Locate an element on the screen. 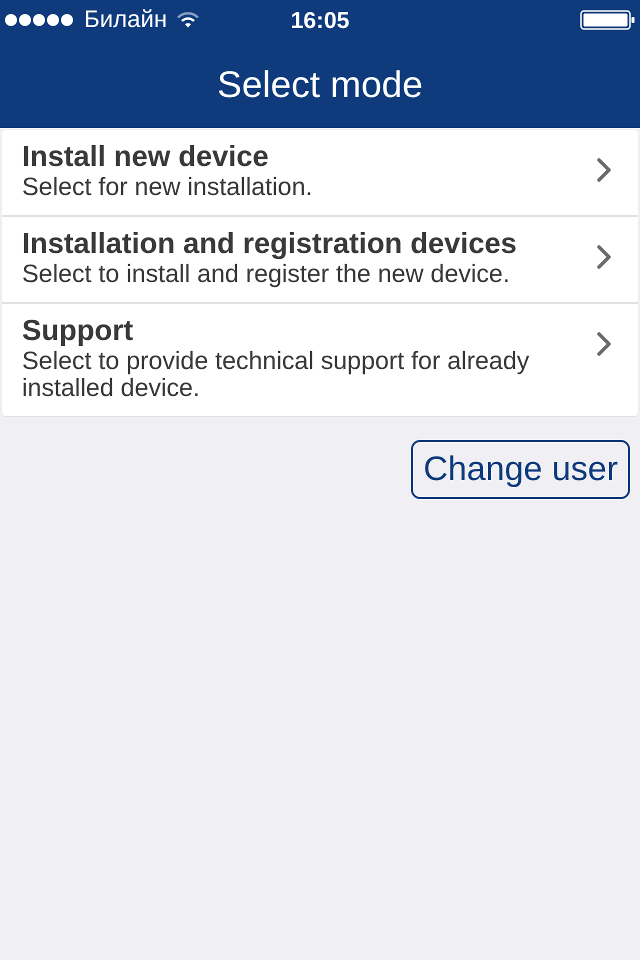  wifi-icon is located at coordinates (188, 20).